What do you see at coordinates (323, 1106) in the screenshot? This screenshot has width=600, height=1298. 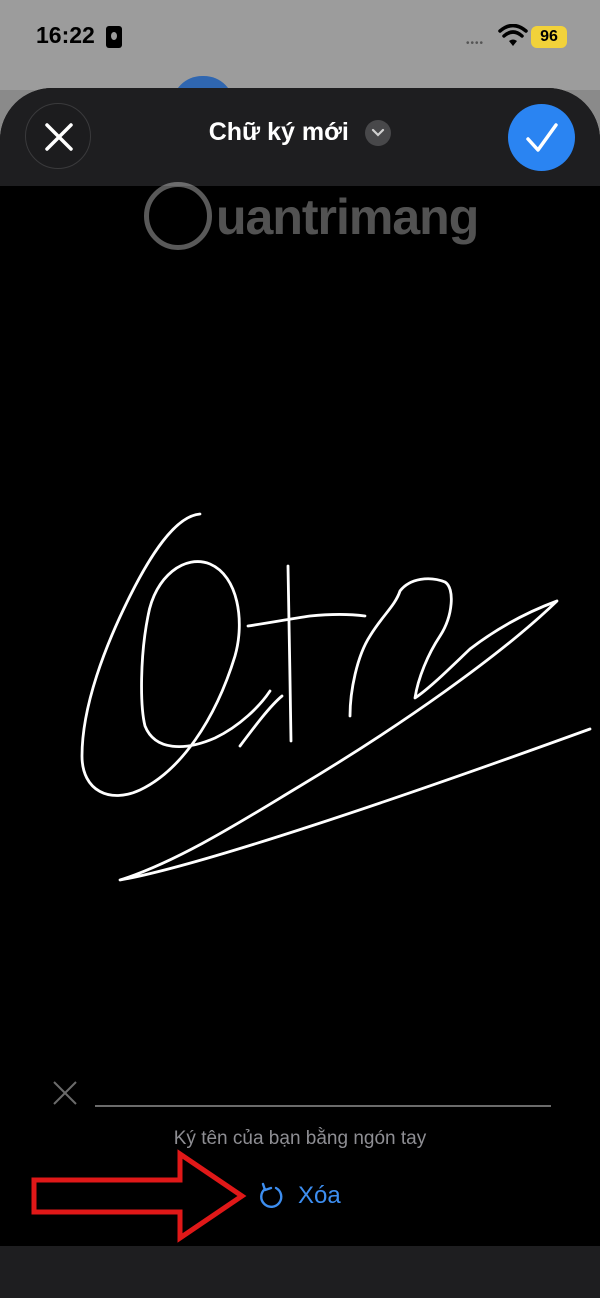 I see `signature-line` at bounding box center [323, 1106].